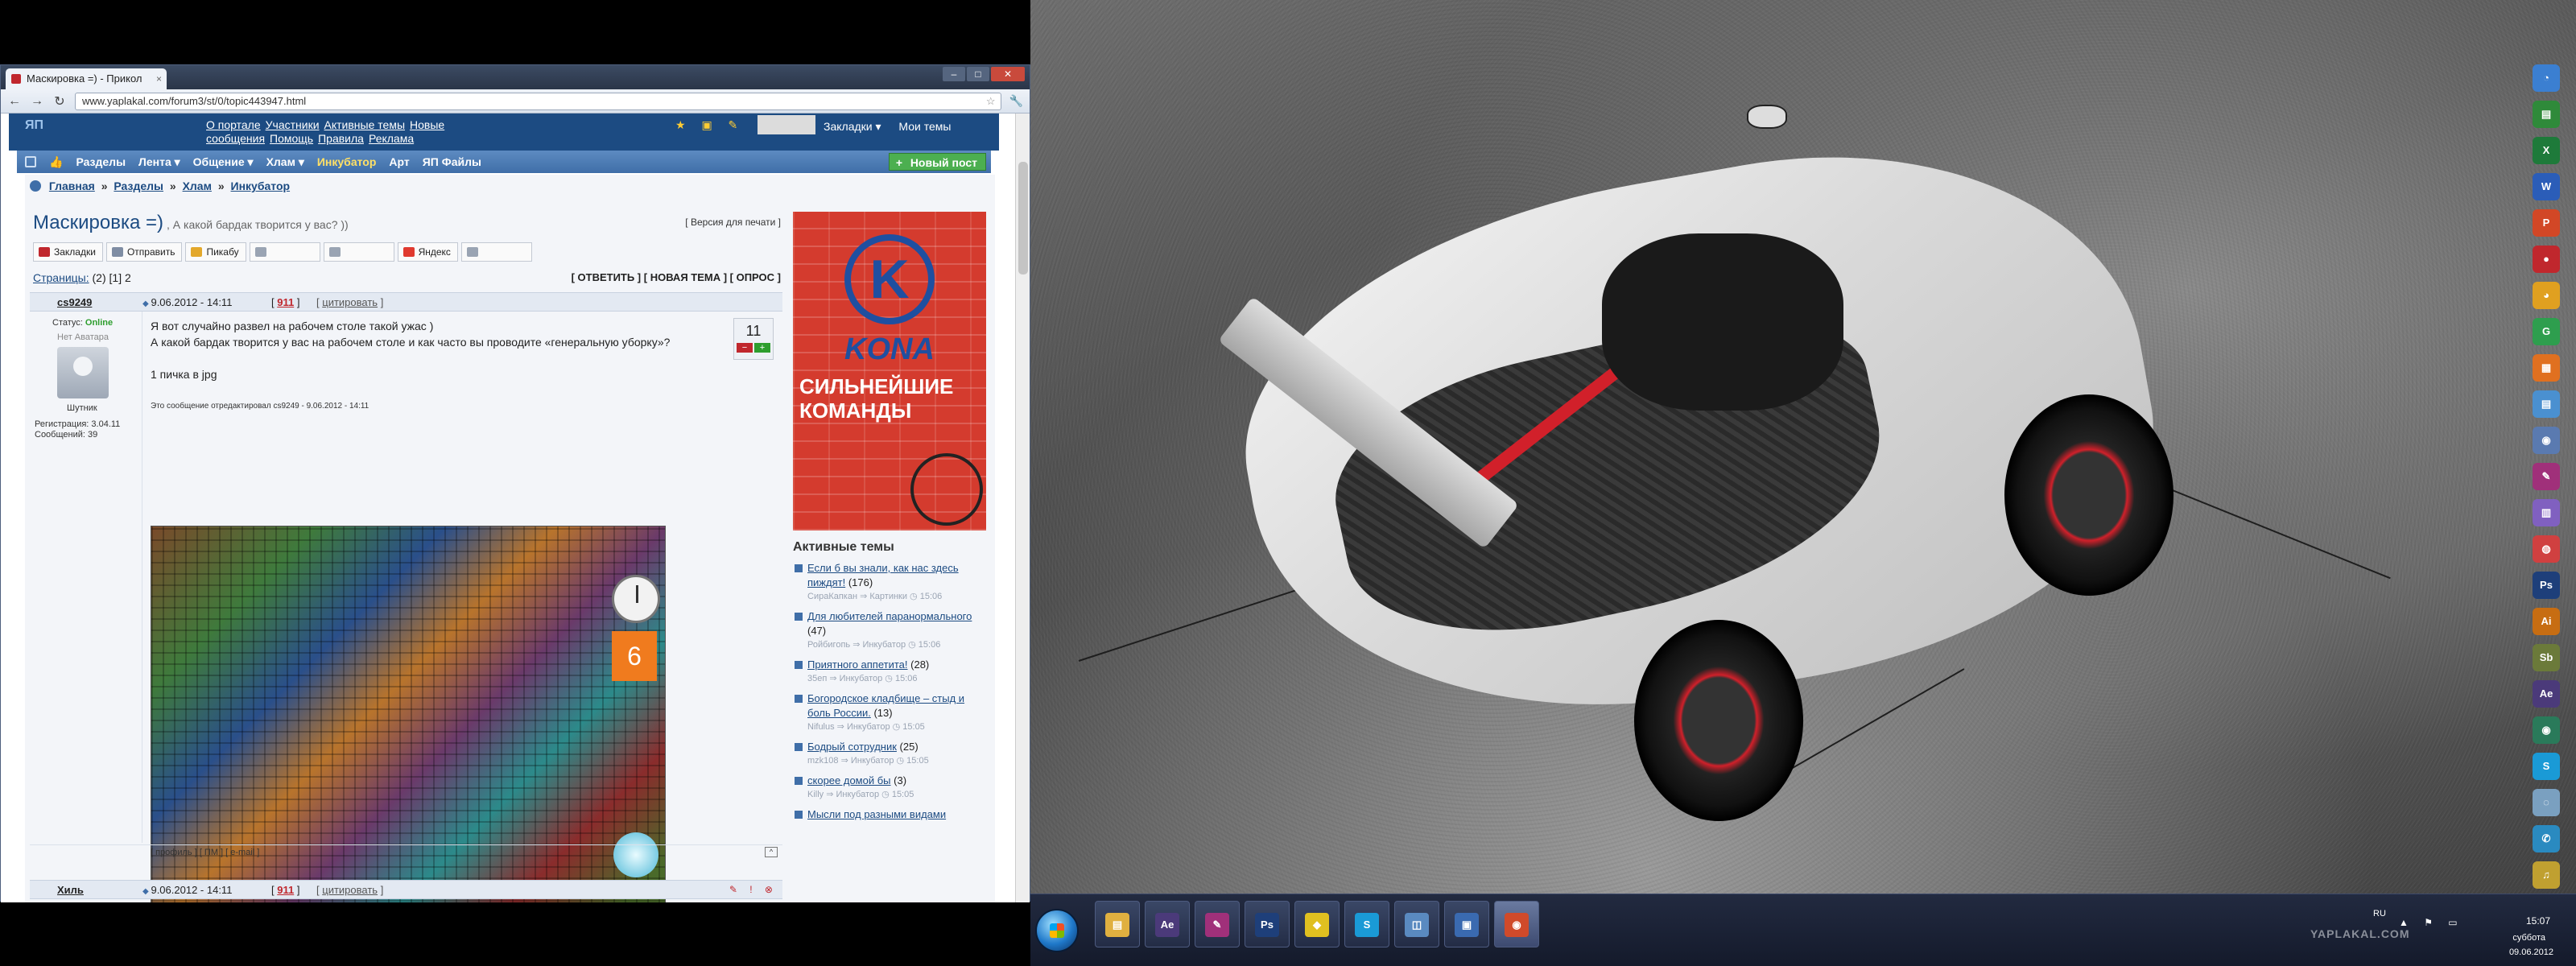 This screenshot has width=2576, height=966. I want to click on bookmark-star-icon: ☆, so click(991, 101).